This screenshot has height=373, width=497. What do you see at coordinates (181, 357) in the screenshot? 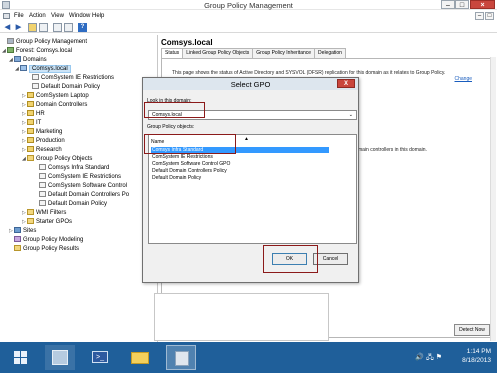
I see `gpm-taskbar-button` at bounding box center [181, 357].